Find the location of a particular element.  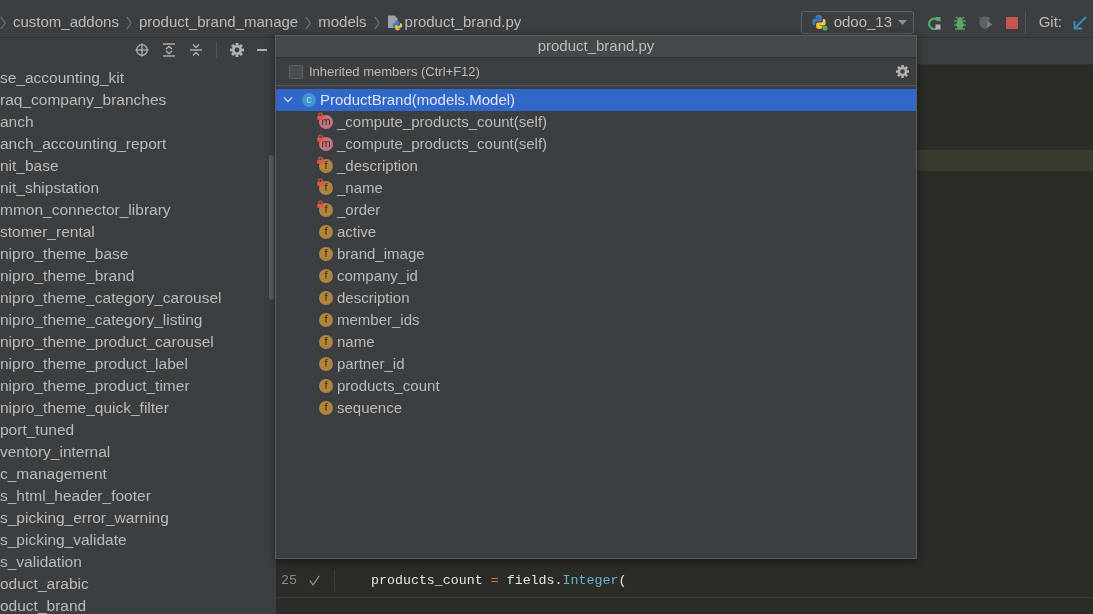

rerun-icon is located at coordinates (933, 22).